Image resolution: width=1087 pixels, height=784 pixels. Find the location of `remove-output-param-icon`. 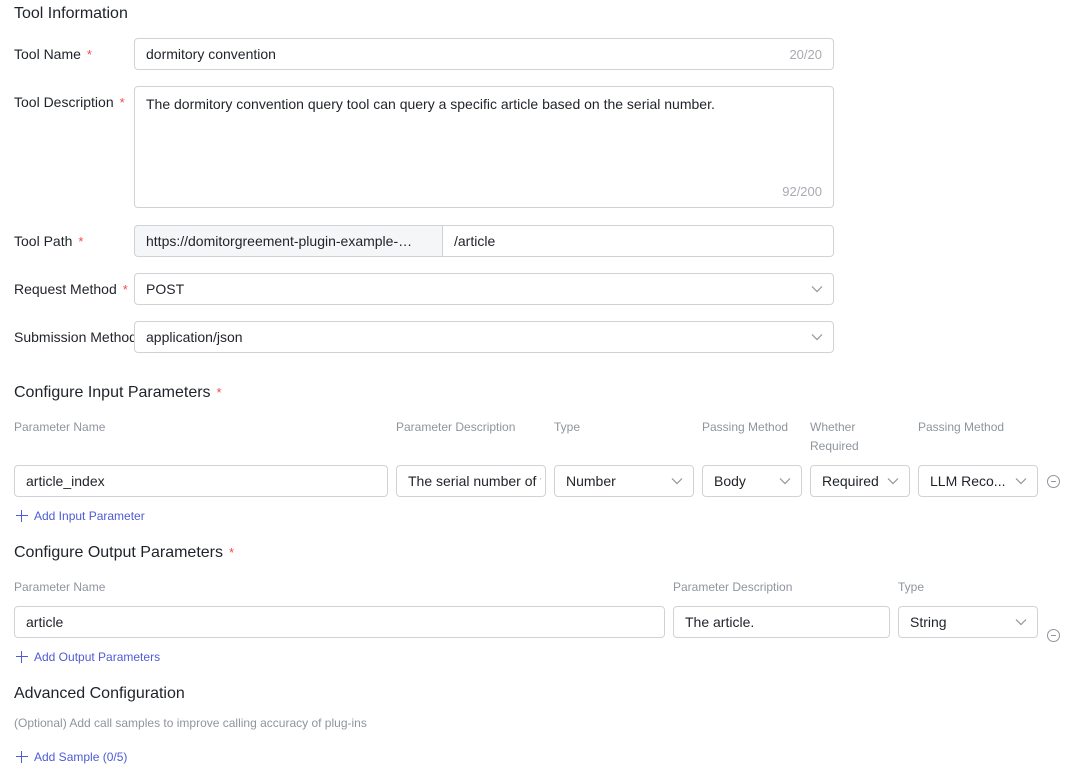

remove-output-param-icon is located at coordinates (1053, 635).